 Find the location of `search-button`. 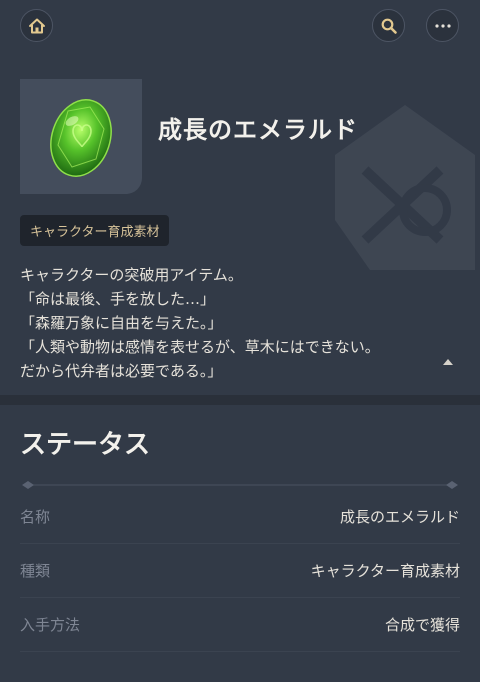

search-button is located at coordinates (388, 25).